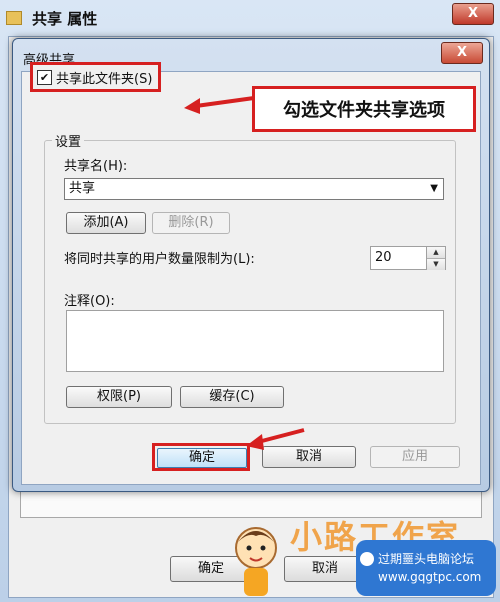 The image size is (500, 602). I want to click on user-limit-value: 20, so click(383, 257).